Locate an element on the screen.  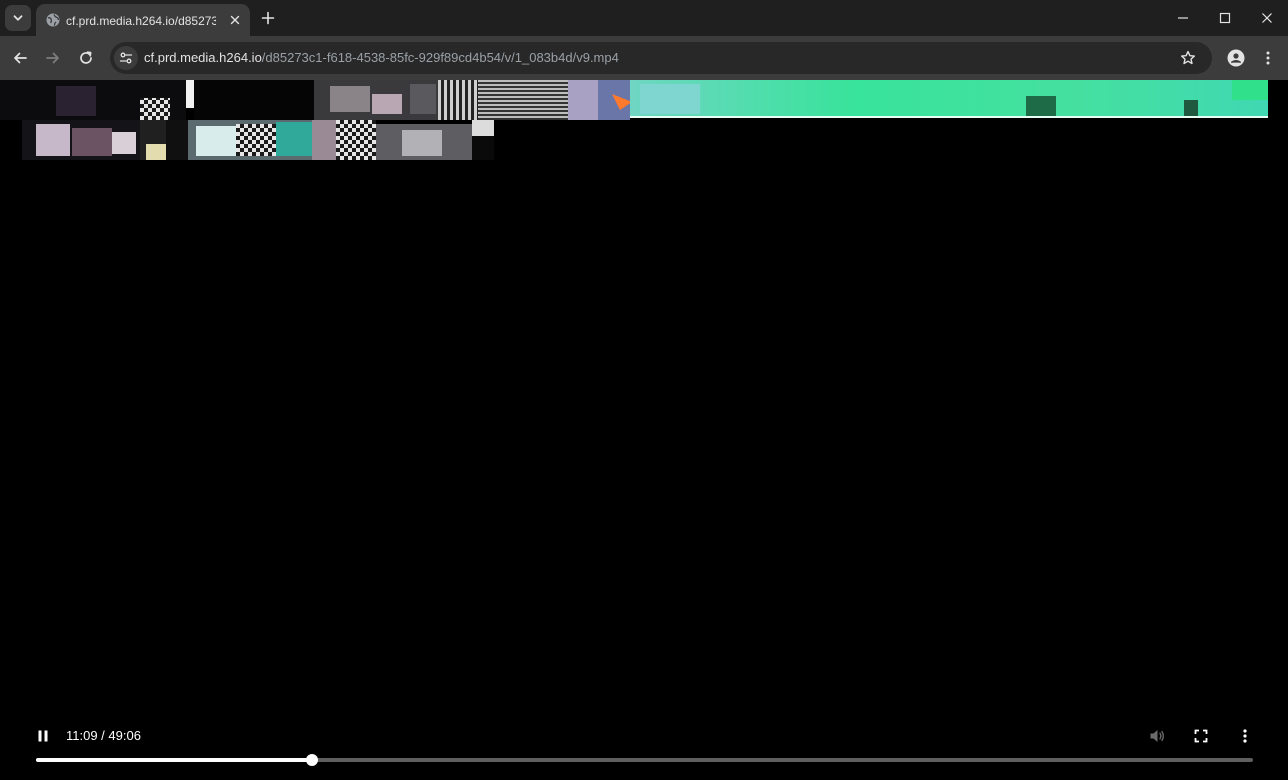
minimize-button is located at coordinates (1183, 18).